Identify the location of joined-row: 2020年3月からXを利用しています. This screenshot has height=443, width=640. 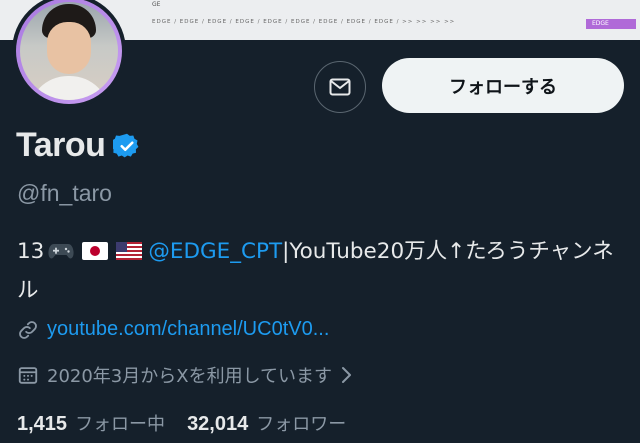
(185, 375).